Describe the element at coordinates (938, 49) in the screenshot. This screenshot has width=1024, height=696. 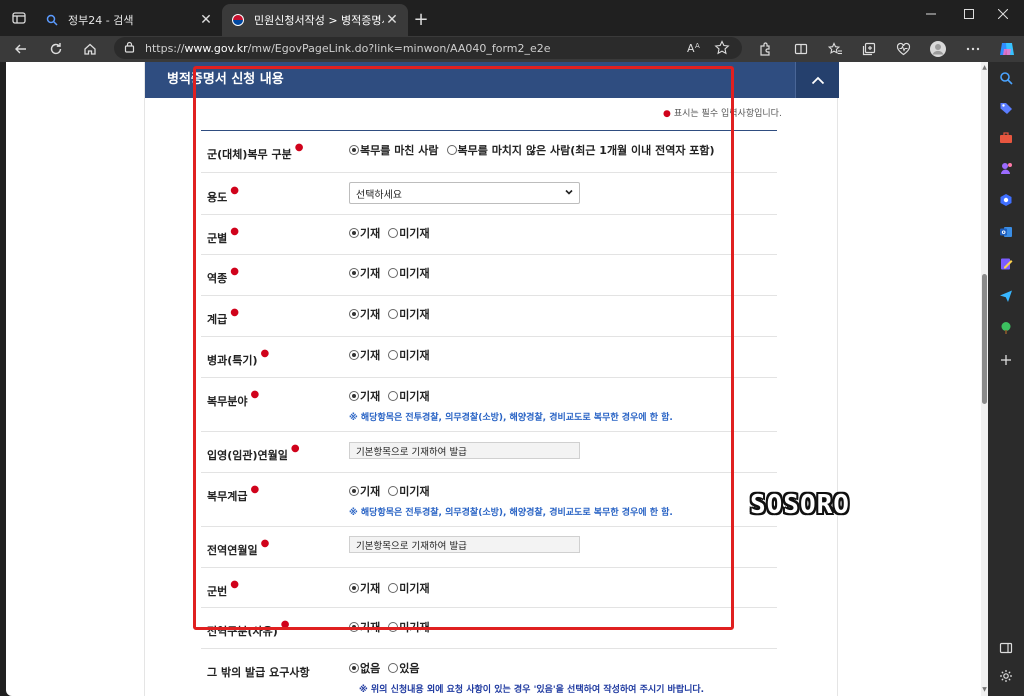
I see `profile-avatar` at that location.